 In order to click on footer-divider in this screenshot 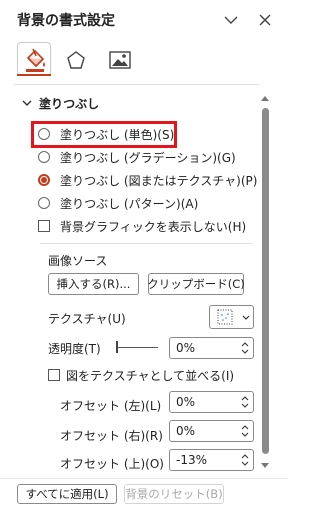, I will do `click(143, 478)`.